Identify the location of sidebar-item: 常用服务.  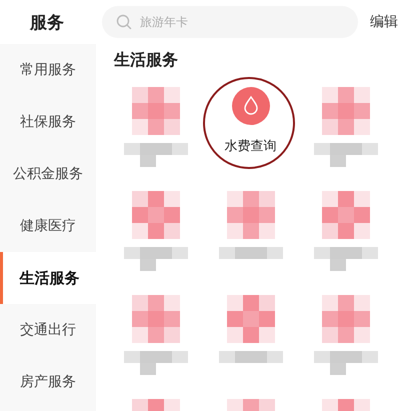
(48, 70).